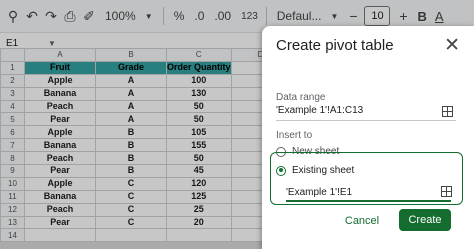 The width and height of the screenshot is (474, 249). Describe the element at coordinates (131, 55) in the screenshot. I see `column-header: B` at that location.